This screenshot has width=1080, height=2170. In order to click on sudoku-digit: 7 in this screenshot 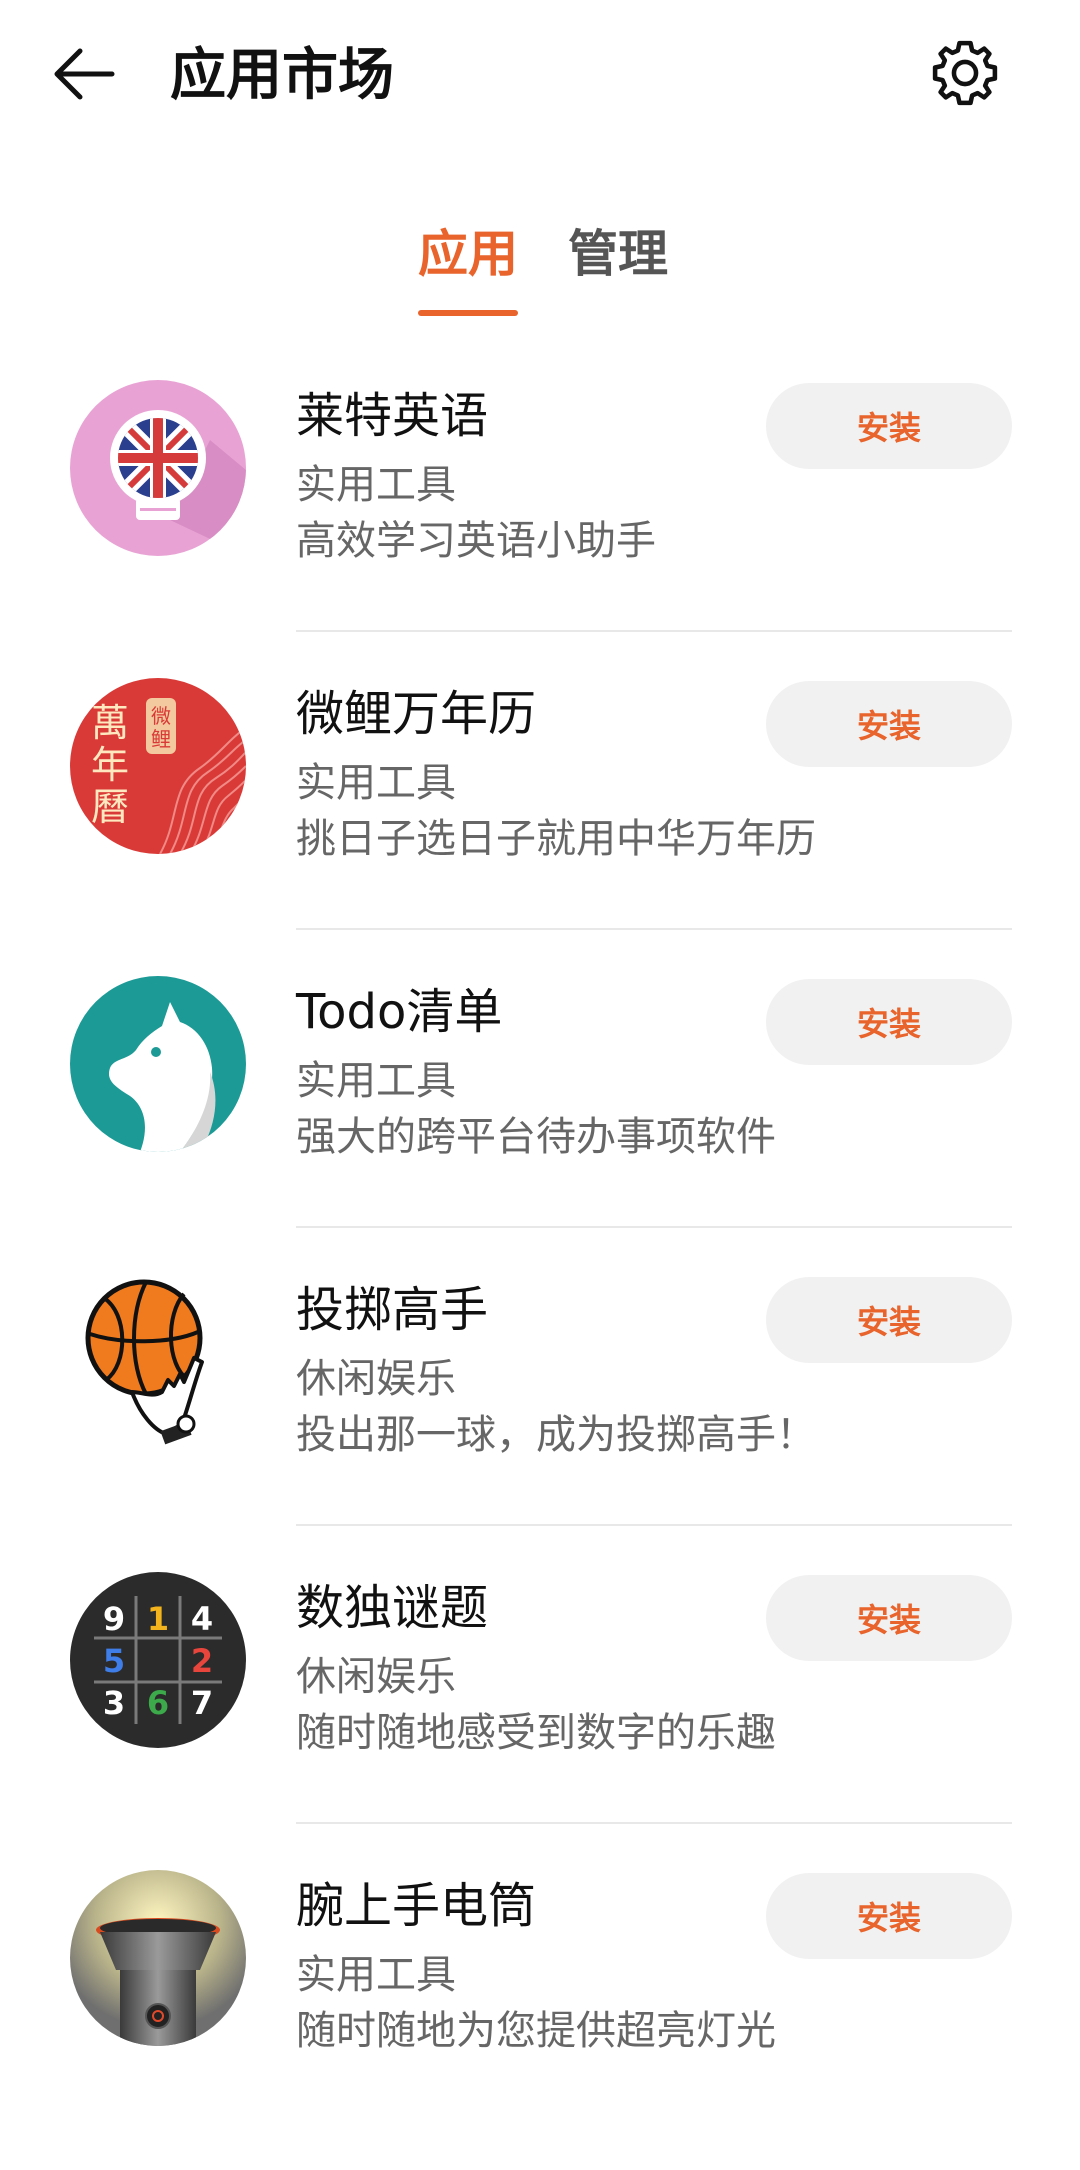, I will do `click(202, 1703)`.